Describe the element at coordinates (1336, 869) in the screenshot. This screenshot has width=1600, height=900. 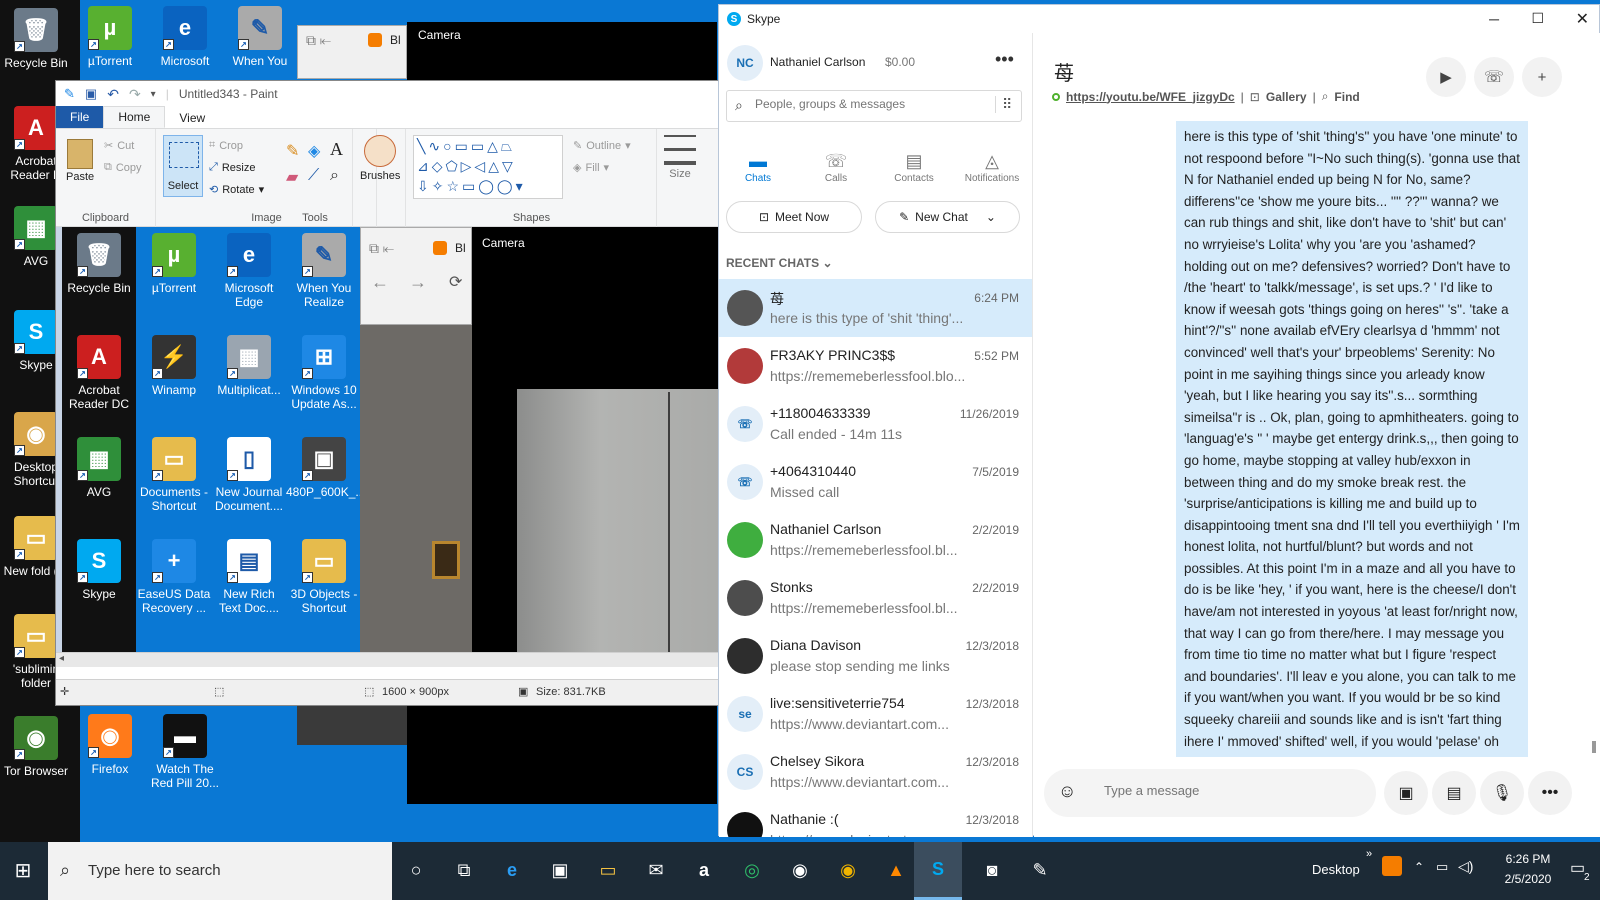
I see `desktop-toolbar-label: Desktop` at that location.